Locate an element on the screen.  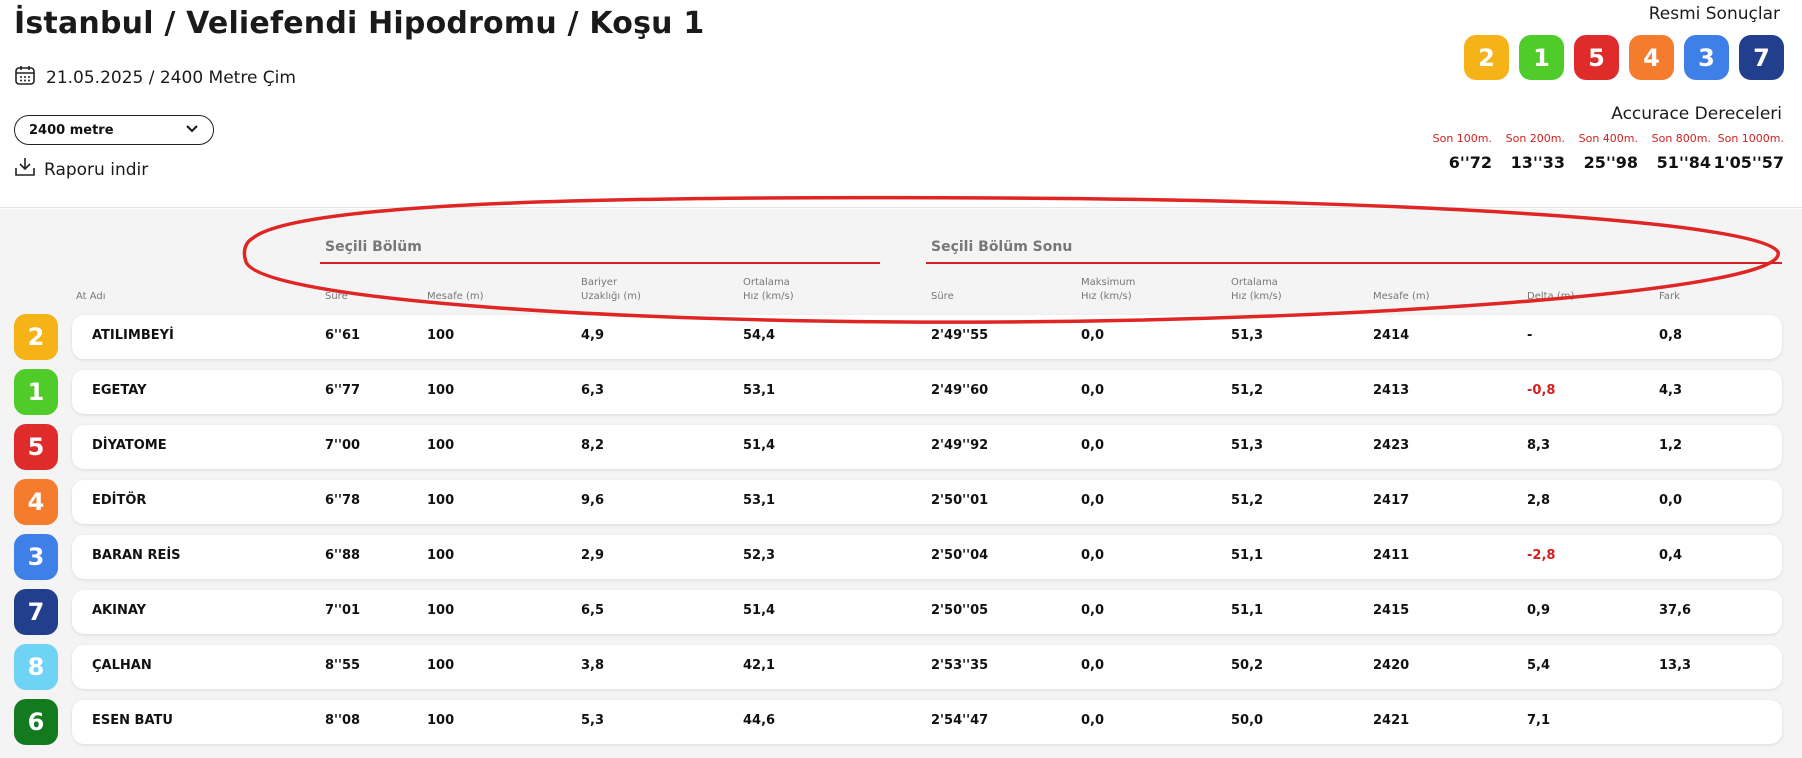
cell-time: 7''00 is located at coordinates (343, 445).